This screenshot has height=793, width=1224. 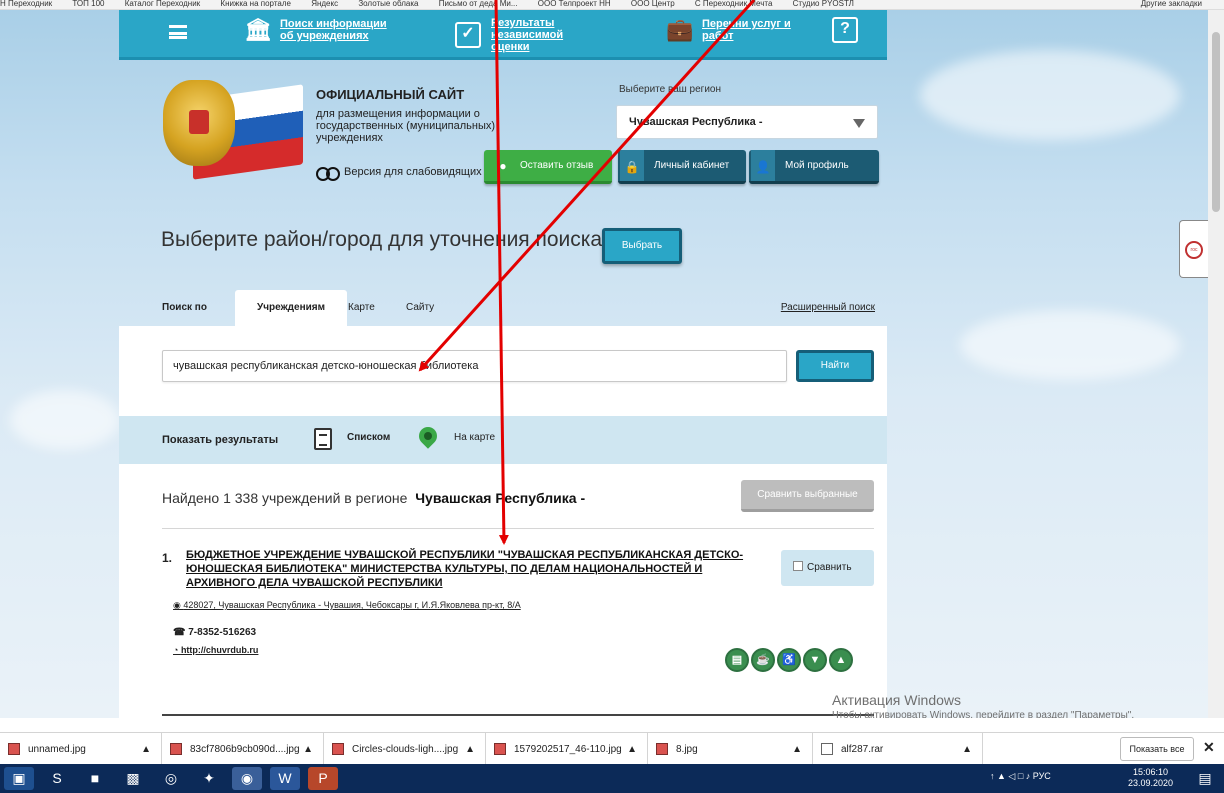 I want to click on bookmark-item: С Переходник Мечта, so click(x=734, y=4).